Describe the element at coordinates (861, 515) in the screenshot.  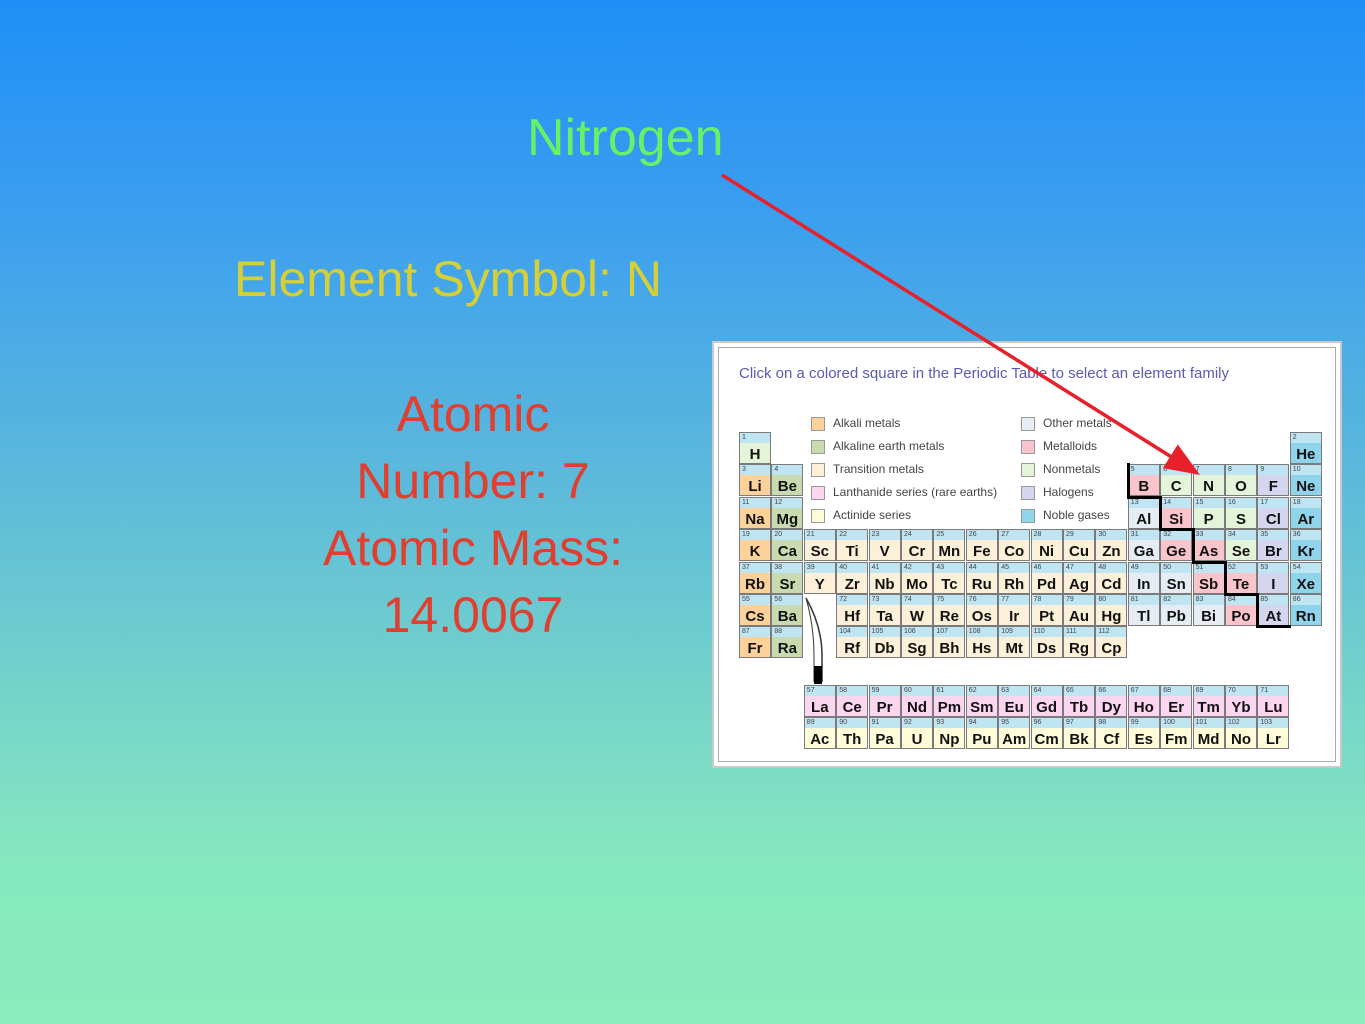
I see `legend-item-actin: Actinide series` at that location.